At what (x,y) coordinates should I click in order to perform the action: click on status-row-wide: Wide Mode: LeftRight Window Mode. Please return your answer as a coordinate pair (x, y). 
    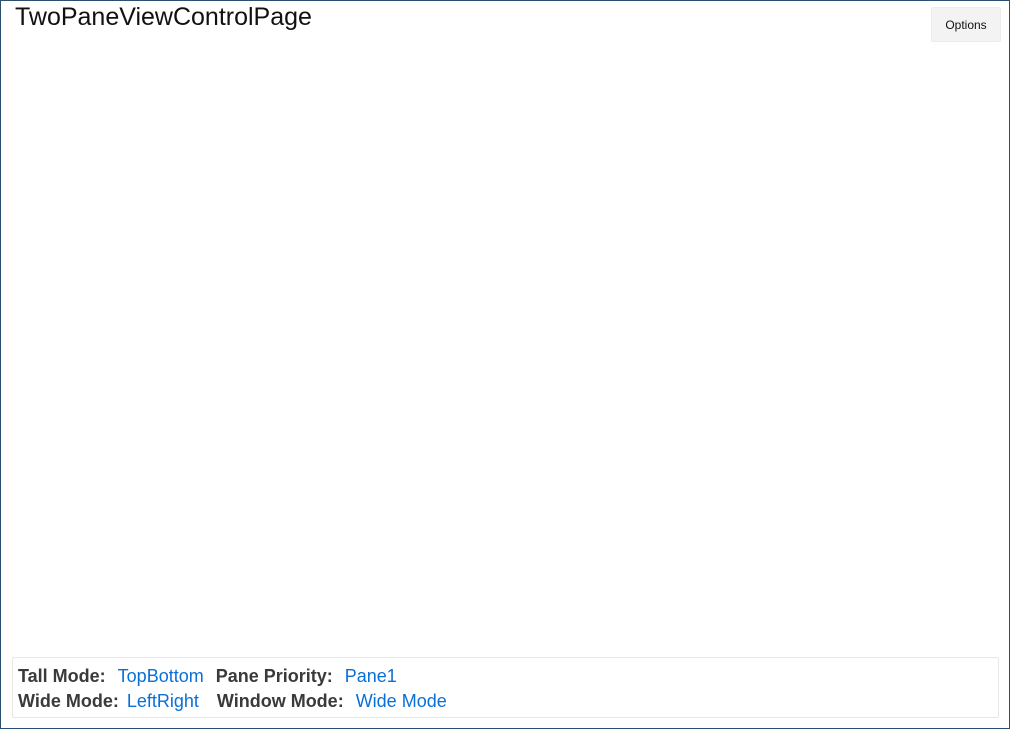
    Looking at the image, I should click on (232, 701).